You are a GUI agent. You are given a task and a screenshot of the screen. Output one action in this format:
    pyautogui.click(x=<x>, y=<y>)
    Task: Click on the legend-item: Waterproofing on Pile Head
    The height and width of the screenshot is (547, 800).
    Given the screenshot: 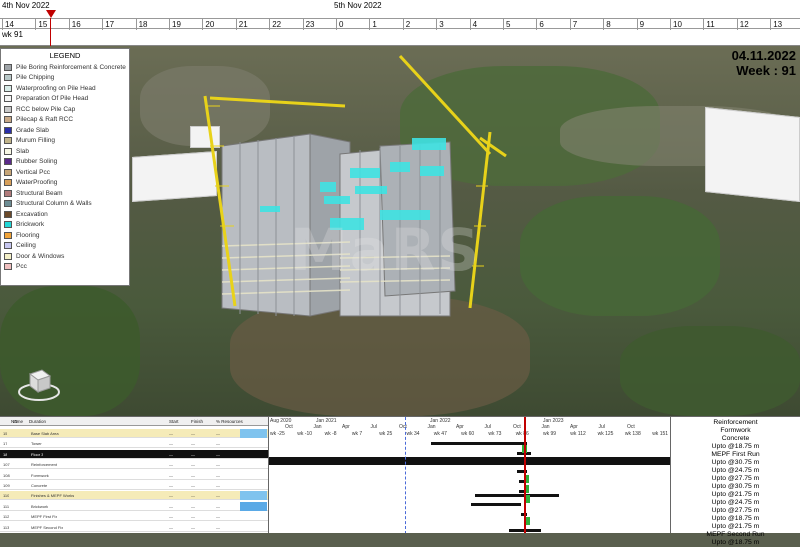 What is the action you would take?
    pyautogui.click(x=65, y=88)
    